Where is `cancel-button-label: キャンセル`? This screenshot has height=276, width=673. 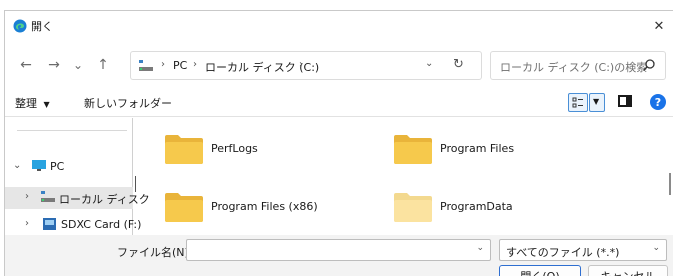
cancel-button-label: キャンセル is located at coordinates (628, 272).